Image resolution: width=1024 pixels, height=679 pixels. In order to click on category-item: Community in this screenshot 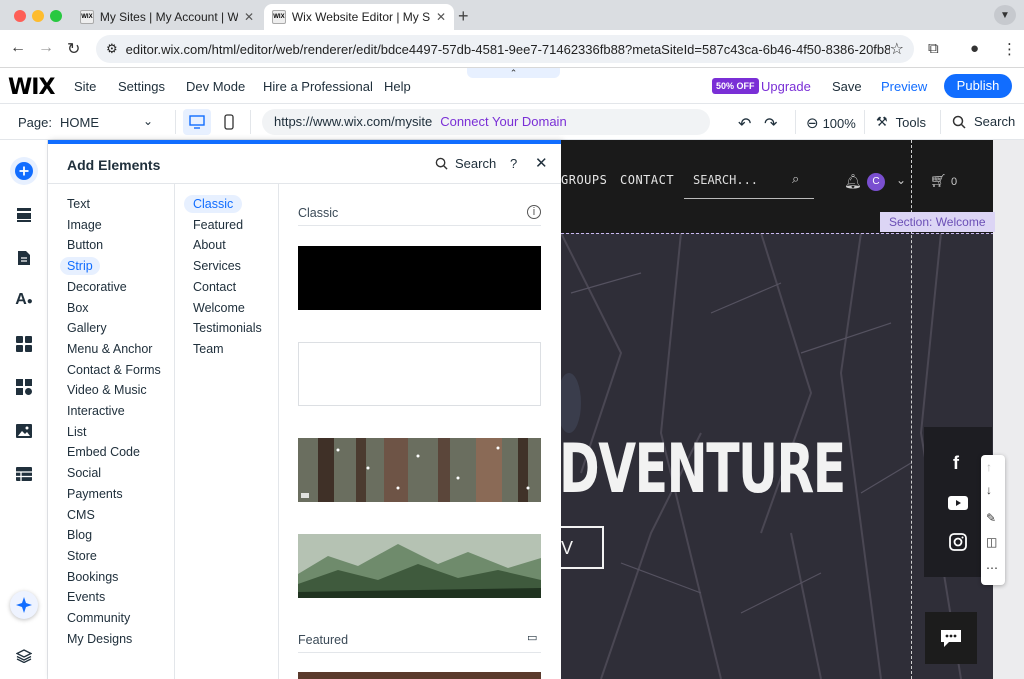, I will do `click(98, 618)`.